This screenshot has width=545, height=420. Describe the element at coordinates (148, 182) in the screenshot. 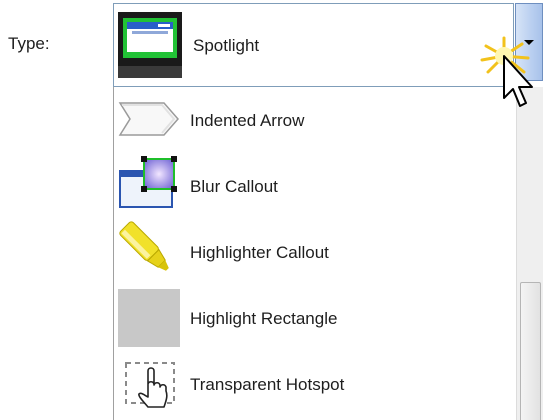

I see `blur-callout-icon` at that location.